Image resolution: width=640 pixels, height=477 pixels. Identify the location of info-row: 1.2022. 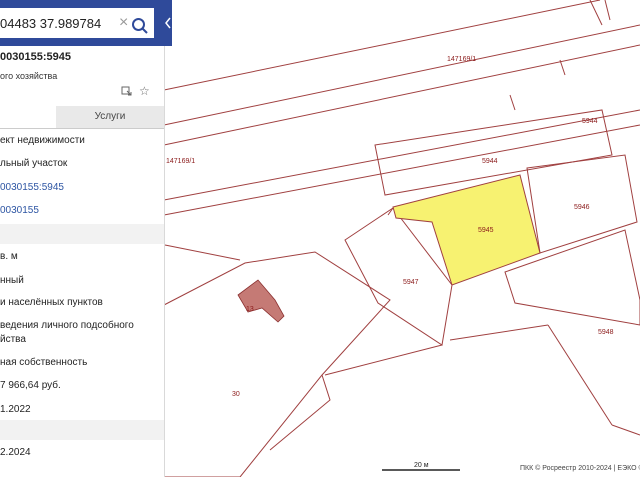
(15, 409).